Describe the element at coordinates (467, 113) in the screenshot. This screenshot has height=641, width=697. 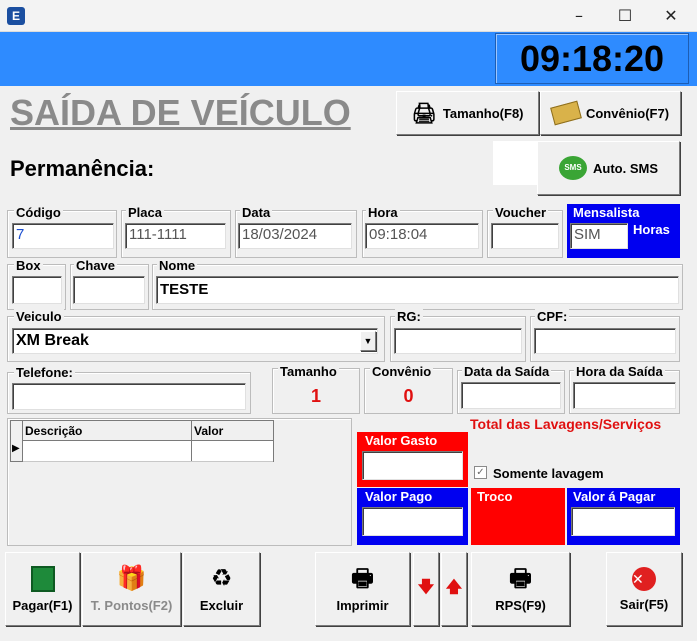
I see `tamanho-button: 🖨 Tamanho(F8)` at that location.